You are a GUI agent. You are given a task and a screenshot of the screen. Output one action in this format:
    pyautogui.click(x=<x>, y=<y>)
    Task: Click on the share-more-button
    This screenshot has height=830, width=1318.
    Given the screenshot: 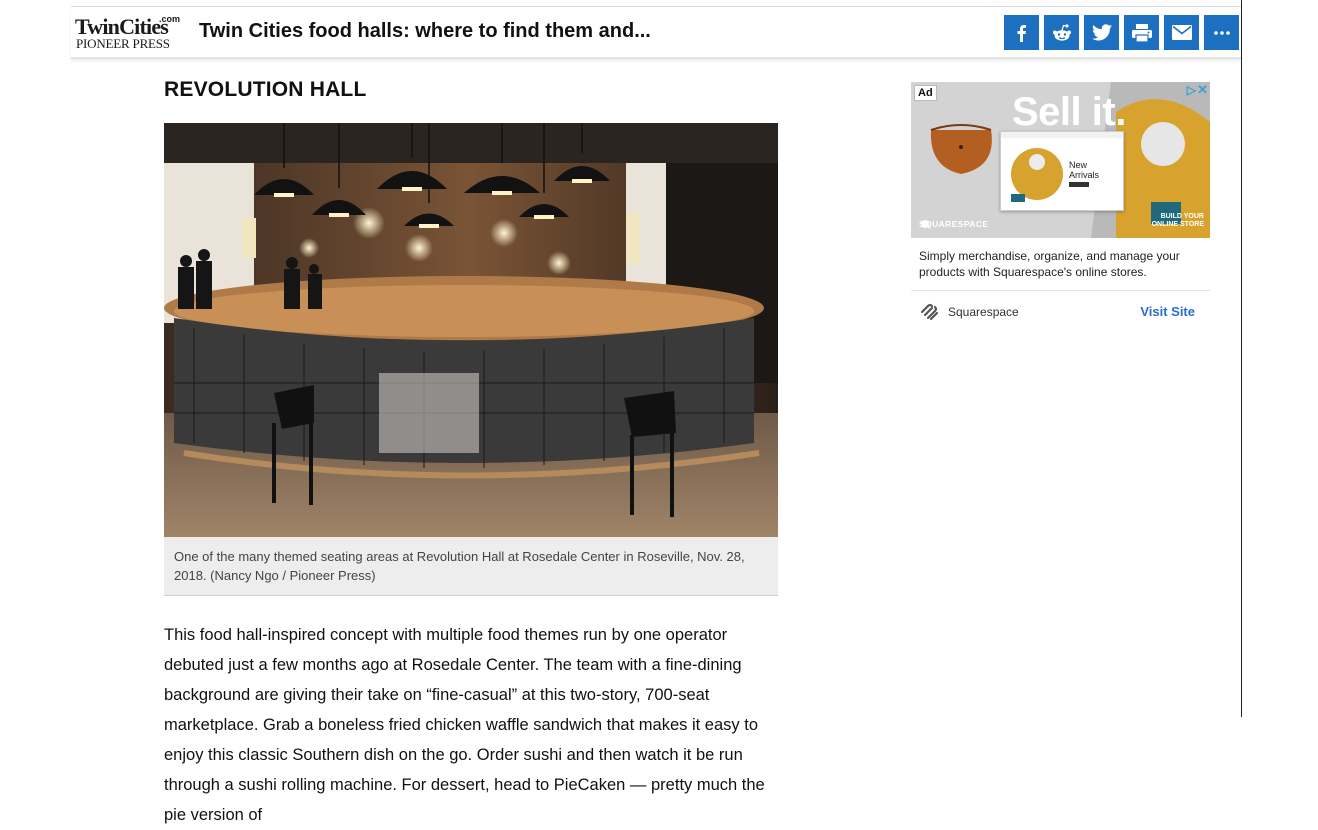 What is the action you would take?
    pyautogui.click(x=1221, y=32)
    